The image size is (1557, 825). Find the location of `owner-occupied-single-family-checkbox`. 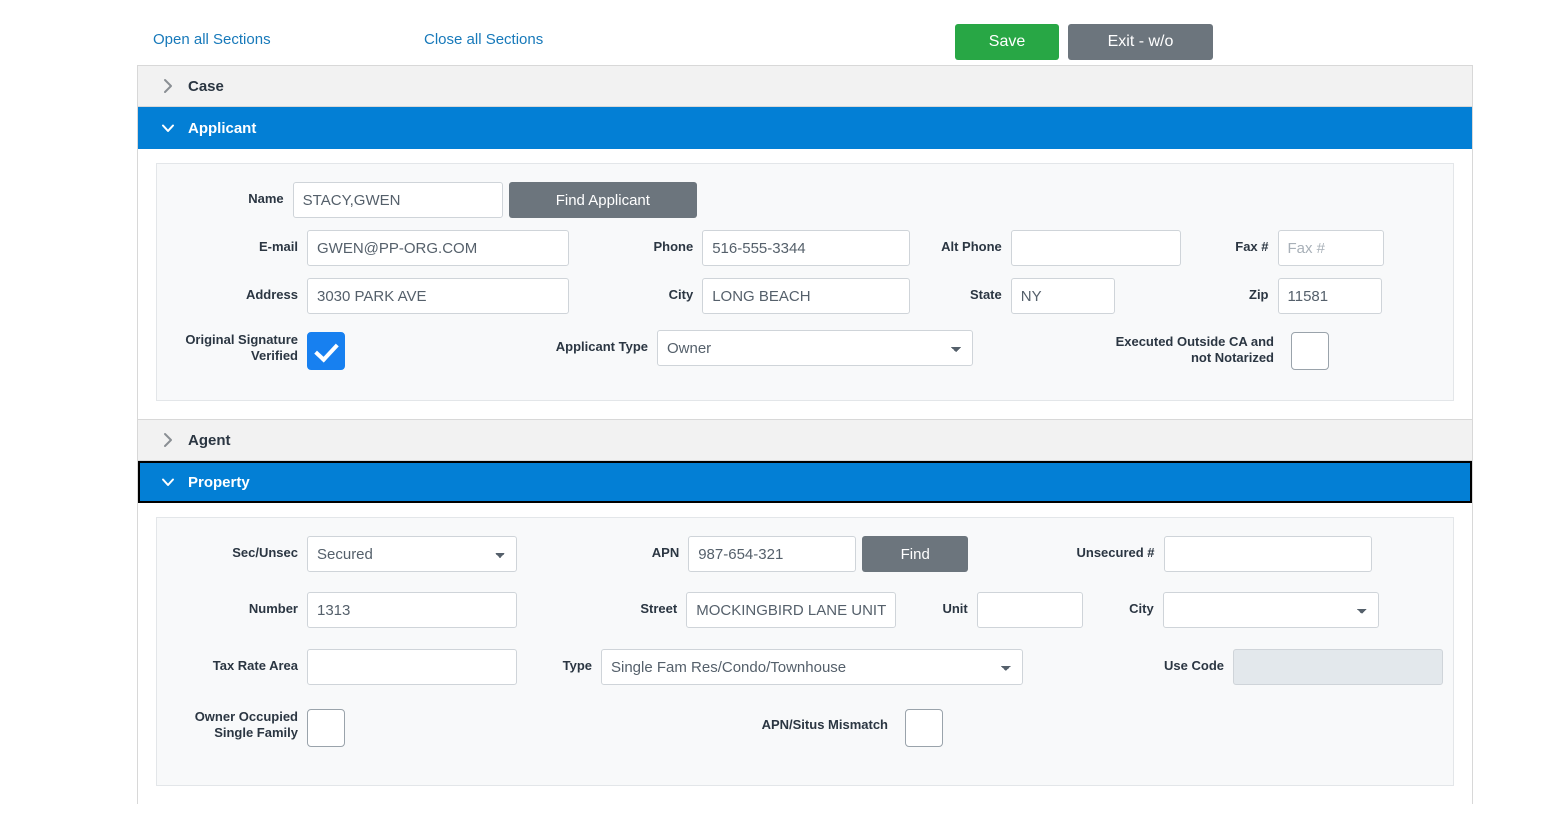

owner-occupied-single-family-checkbox is located at coordinates (326, 728).